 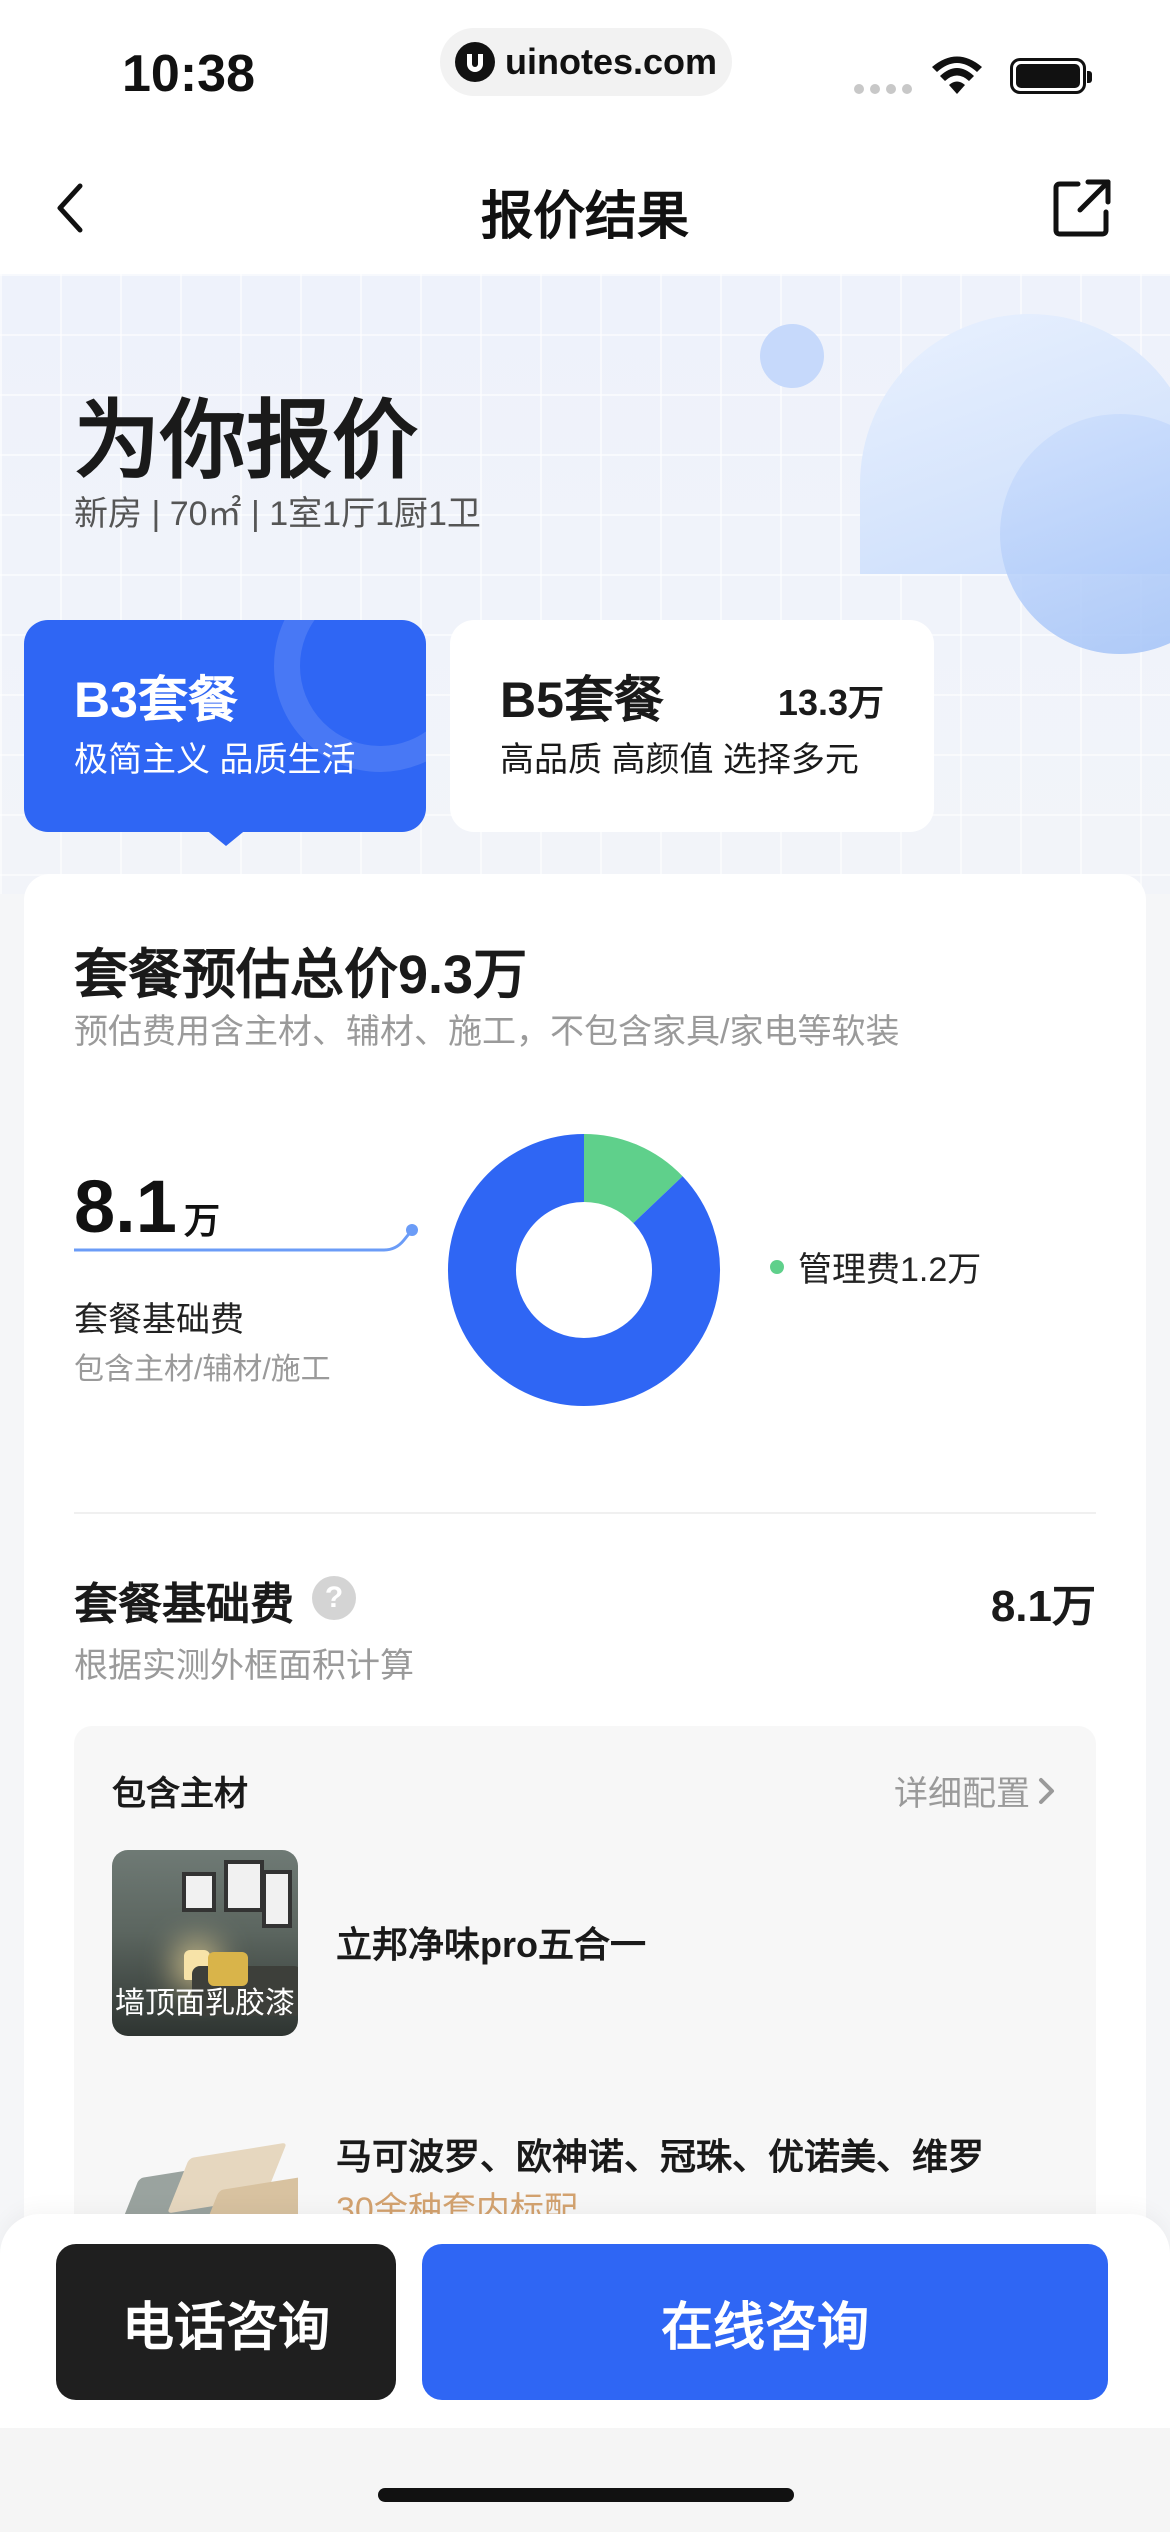 What do you see at coordinates (611, 61) in the screenshot?
I see `url-text: uinotes.com` at bounding box center [611, 61].